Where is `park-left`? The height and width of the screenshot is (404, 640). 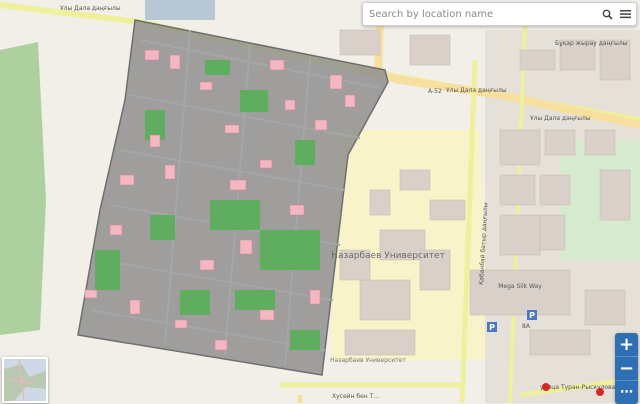
park-left is located at coordinates (23, 188).